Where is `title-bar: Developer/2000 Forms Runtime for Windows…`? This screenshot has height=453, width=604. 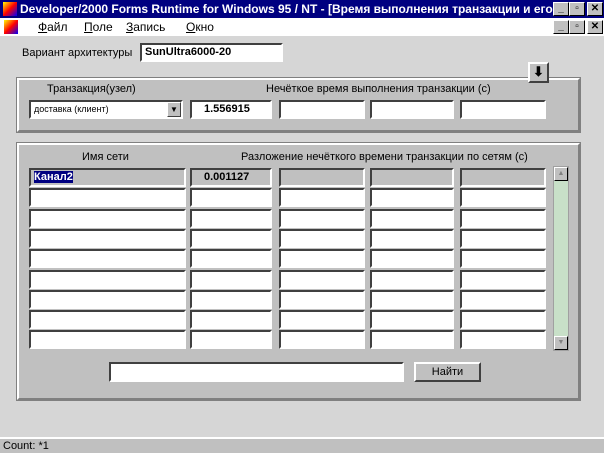
title-bar: Developer/2000 Forms Runtime for Windows… is located at coordinates (302, 9).